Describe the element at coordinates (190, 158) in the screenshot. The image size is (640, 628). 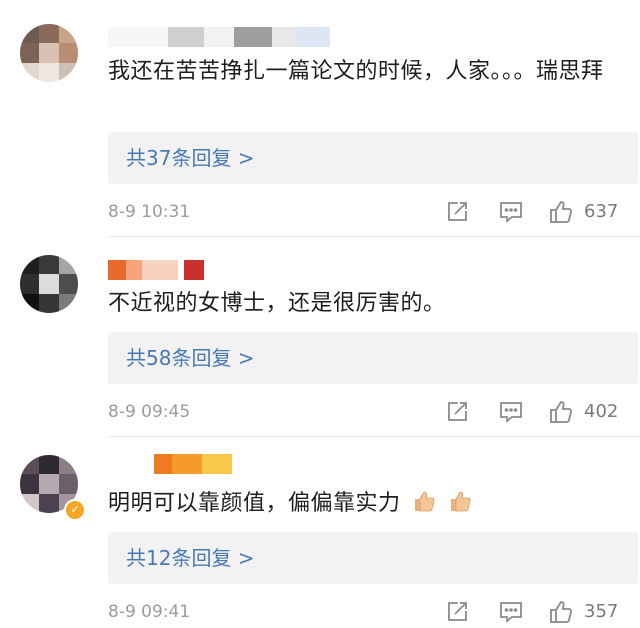
I see `replies-link: 共37条回复 >` at that location.